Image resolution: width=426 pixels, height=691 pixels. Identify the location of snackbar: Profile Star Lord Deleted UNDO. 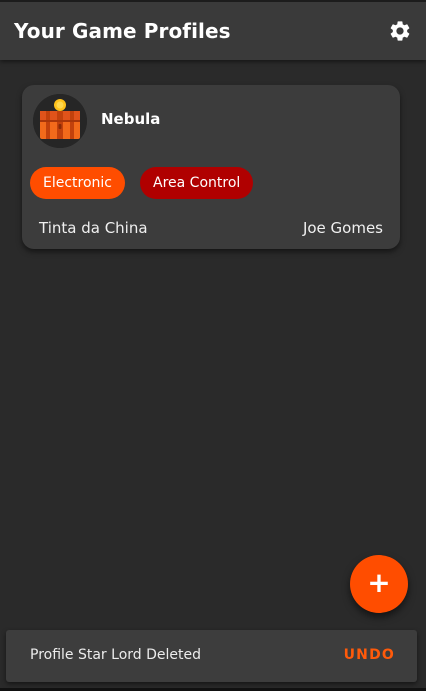
(211, 656).